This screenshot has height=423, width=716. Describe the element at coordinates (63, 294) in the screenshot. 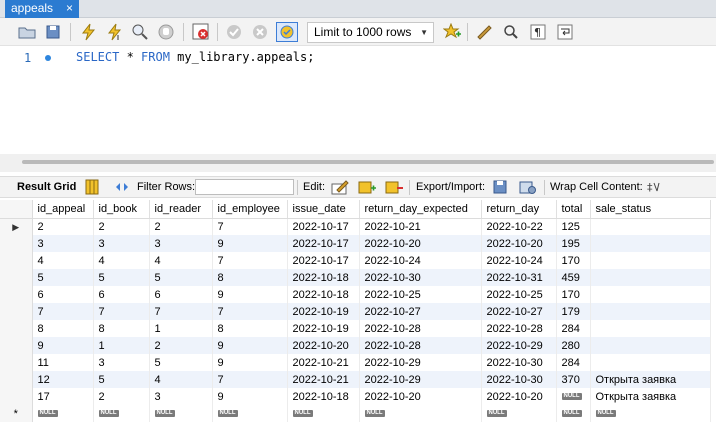

I see `cell-id-appeal: 6` at that location.